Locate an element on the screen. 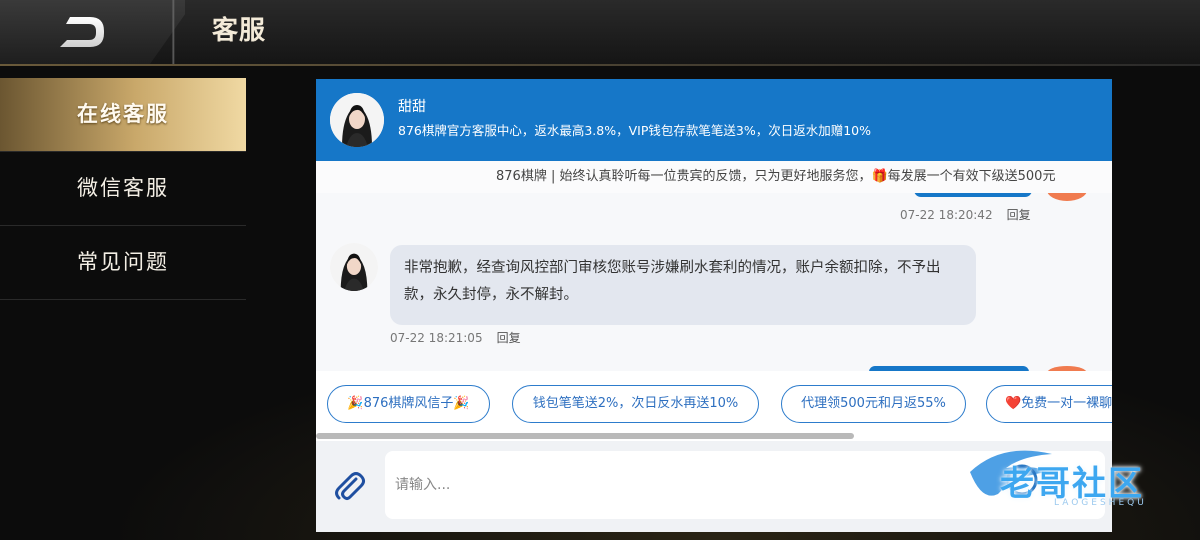  attach-button is located at coordinates (350, 487).